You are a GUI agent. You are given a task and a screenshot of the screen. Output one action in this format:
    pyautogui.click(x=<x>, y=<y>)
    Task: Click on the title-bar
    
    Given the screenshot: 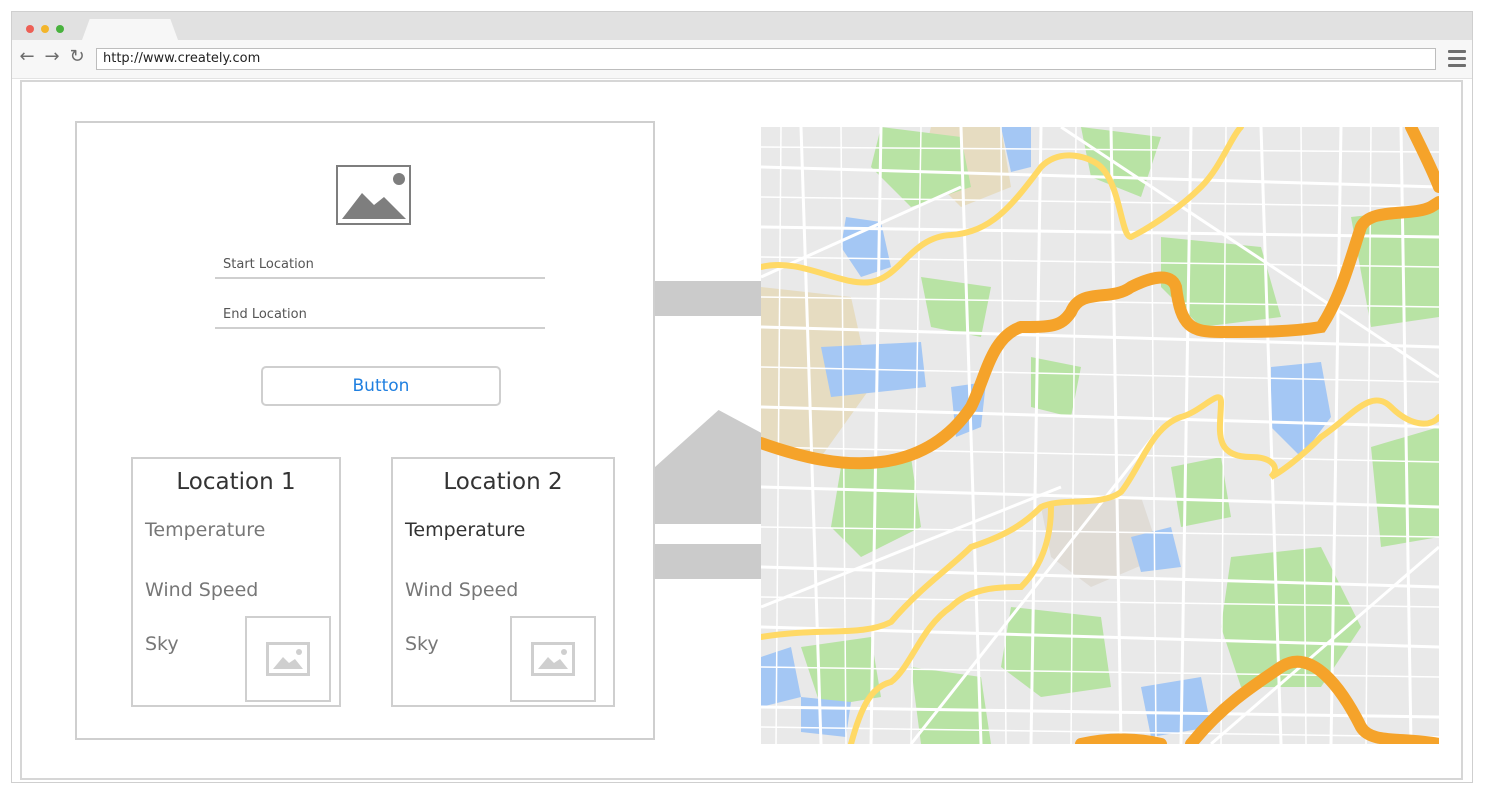 What is the action you would take?
    pyautogui.click(x=742, y=26)
    